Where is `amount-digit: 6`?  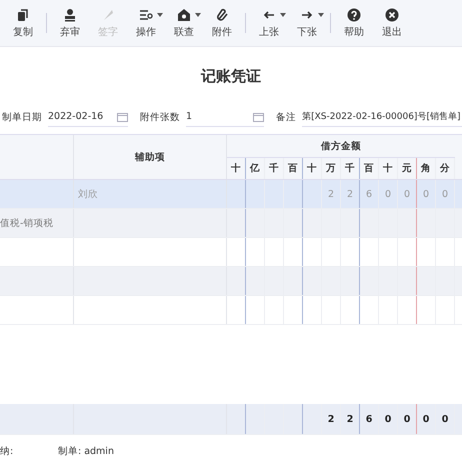
amount-digit: 6 is located at coordinates (369, 194).